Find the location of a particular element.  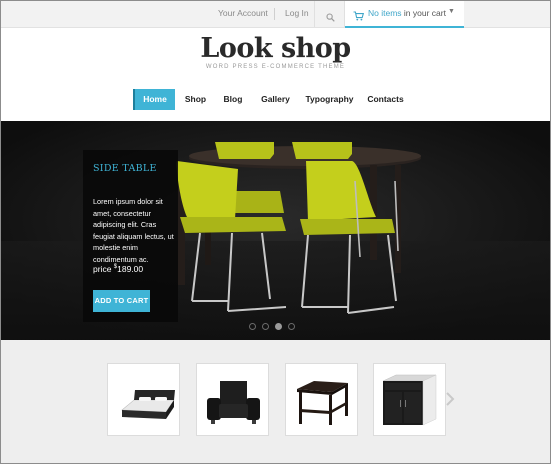

nav-item-home: Home is located at coordinates (154, 99).